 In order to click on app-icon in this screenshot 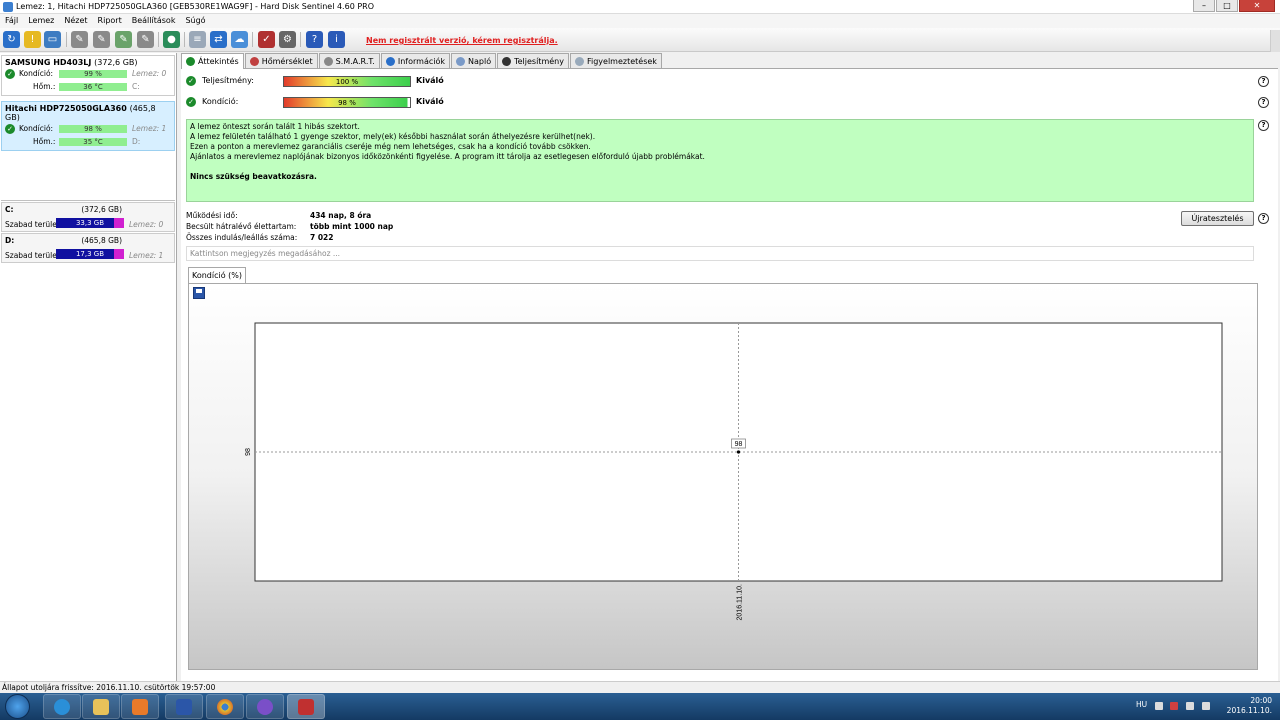, I will do `click(8, 7)`.